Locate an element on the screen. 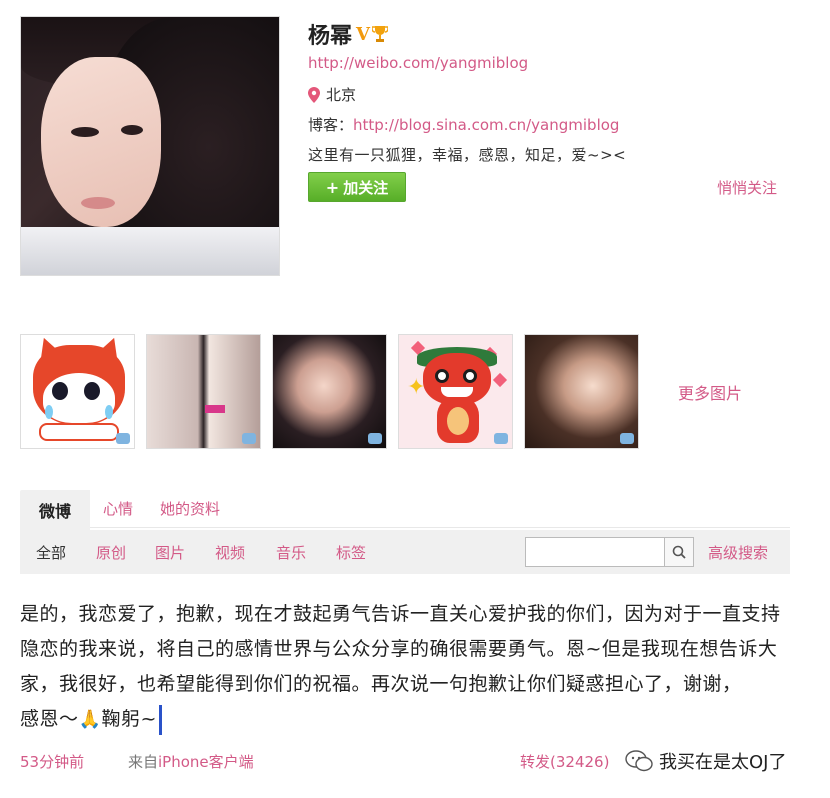  search-input is located at coordinates (595, 552).